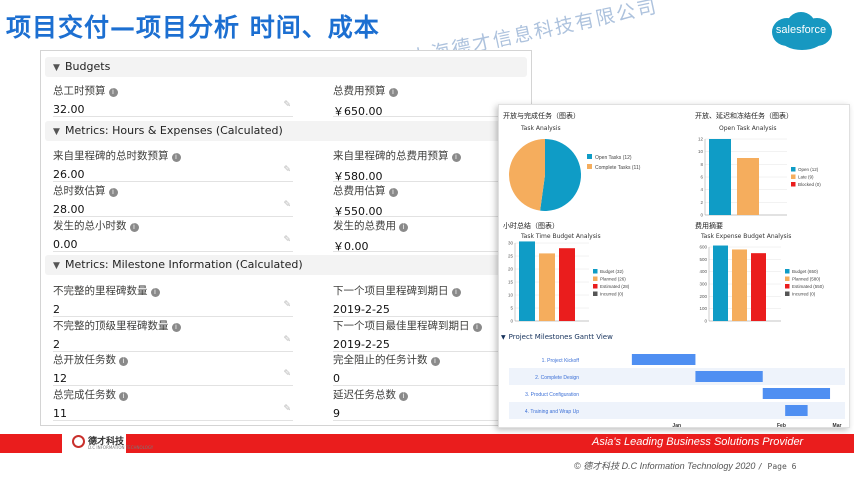 This screenshot has height=478, width=854. What do you see at coordinates (175, 200) in the screenshot?
I see `field-hours-estimate: 总时数估算 i 28.00 ✎` at bounding box center [175, 200].